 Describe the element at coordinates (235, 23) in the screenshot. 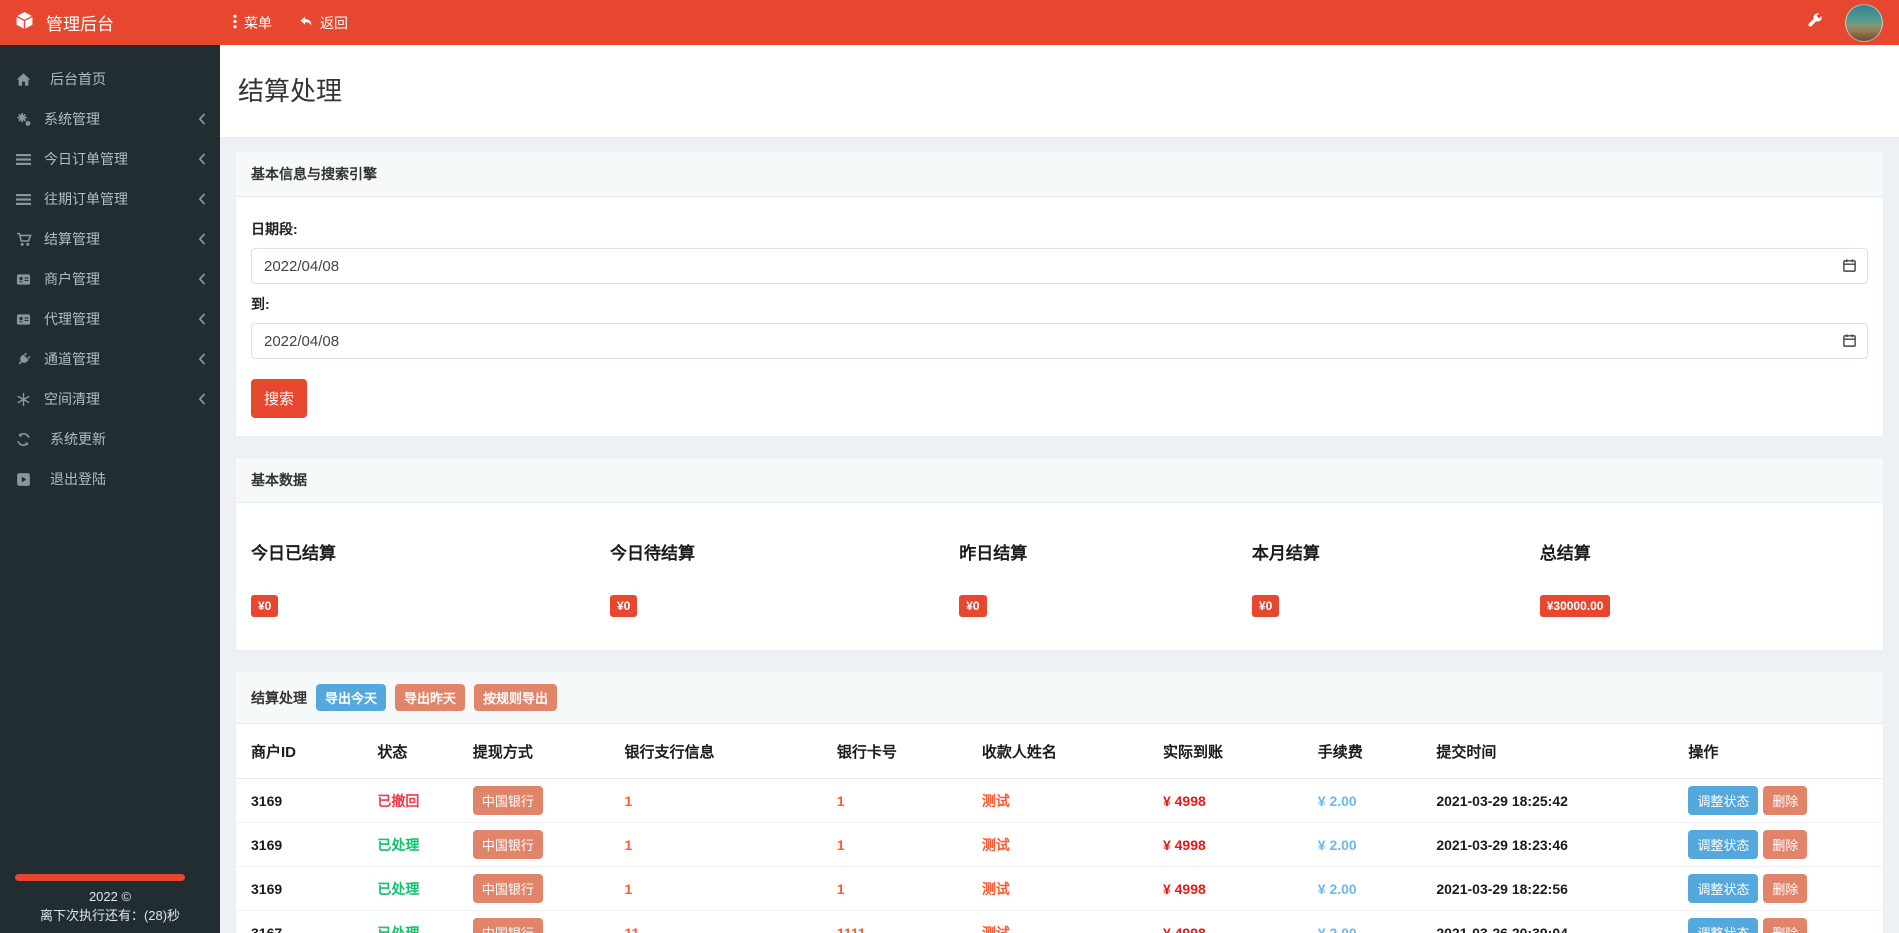

I see `dots-vertical-icon` at that location.